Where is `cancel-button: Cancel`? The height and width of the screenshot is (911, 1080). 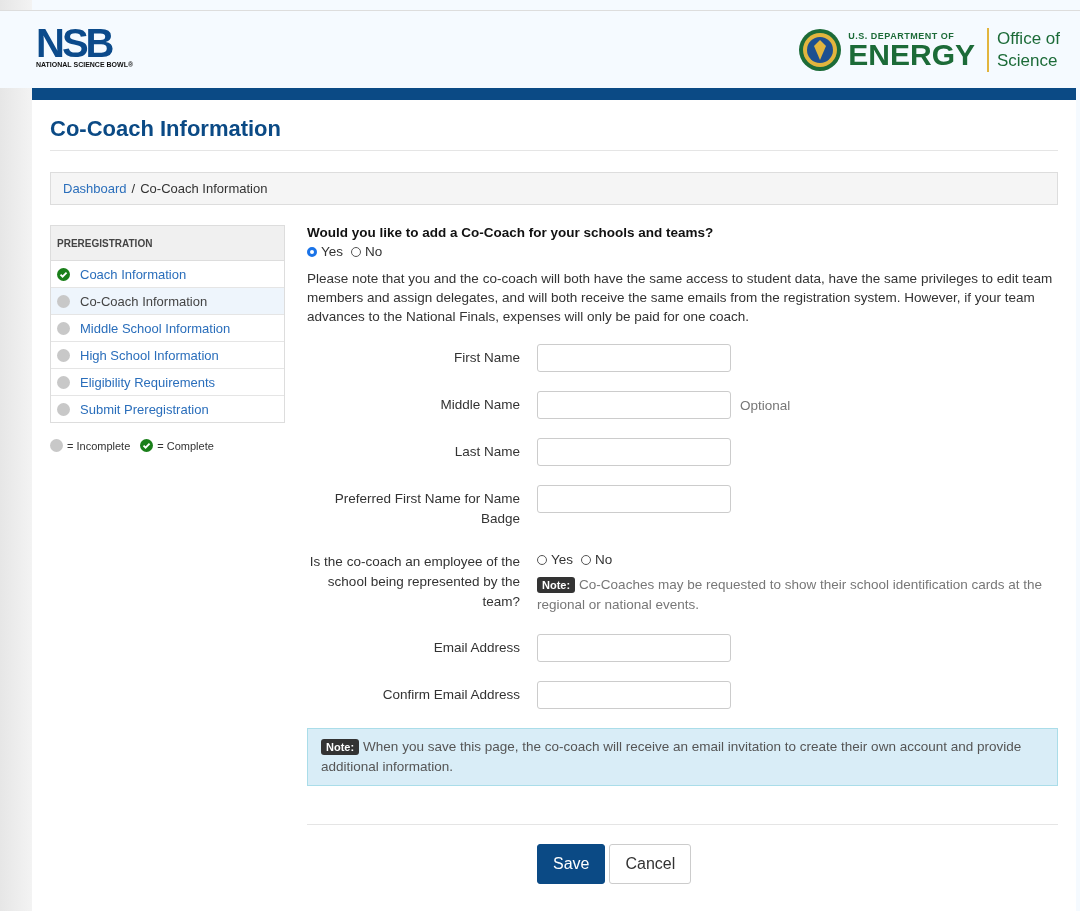 cancel-button: Cancel is located at coordinates (650, 864).